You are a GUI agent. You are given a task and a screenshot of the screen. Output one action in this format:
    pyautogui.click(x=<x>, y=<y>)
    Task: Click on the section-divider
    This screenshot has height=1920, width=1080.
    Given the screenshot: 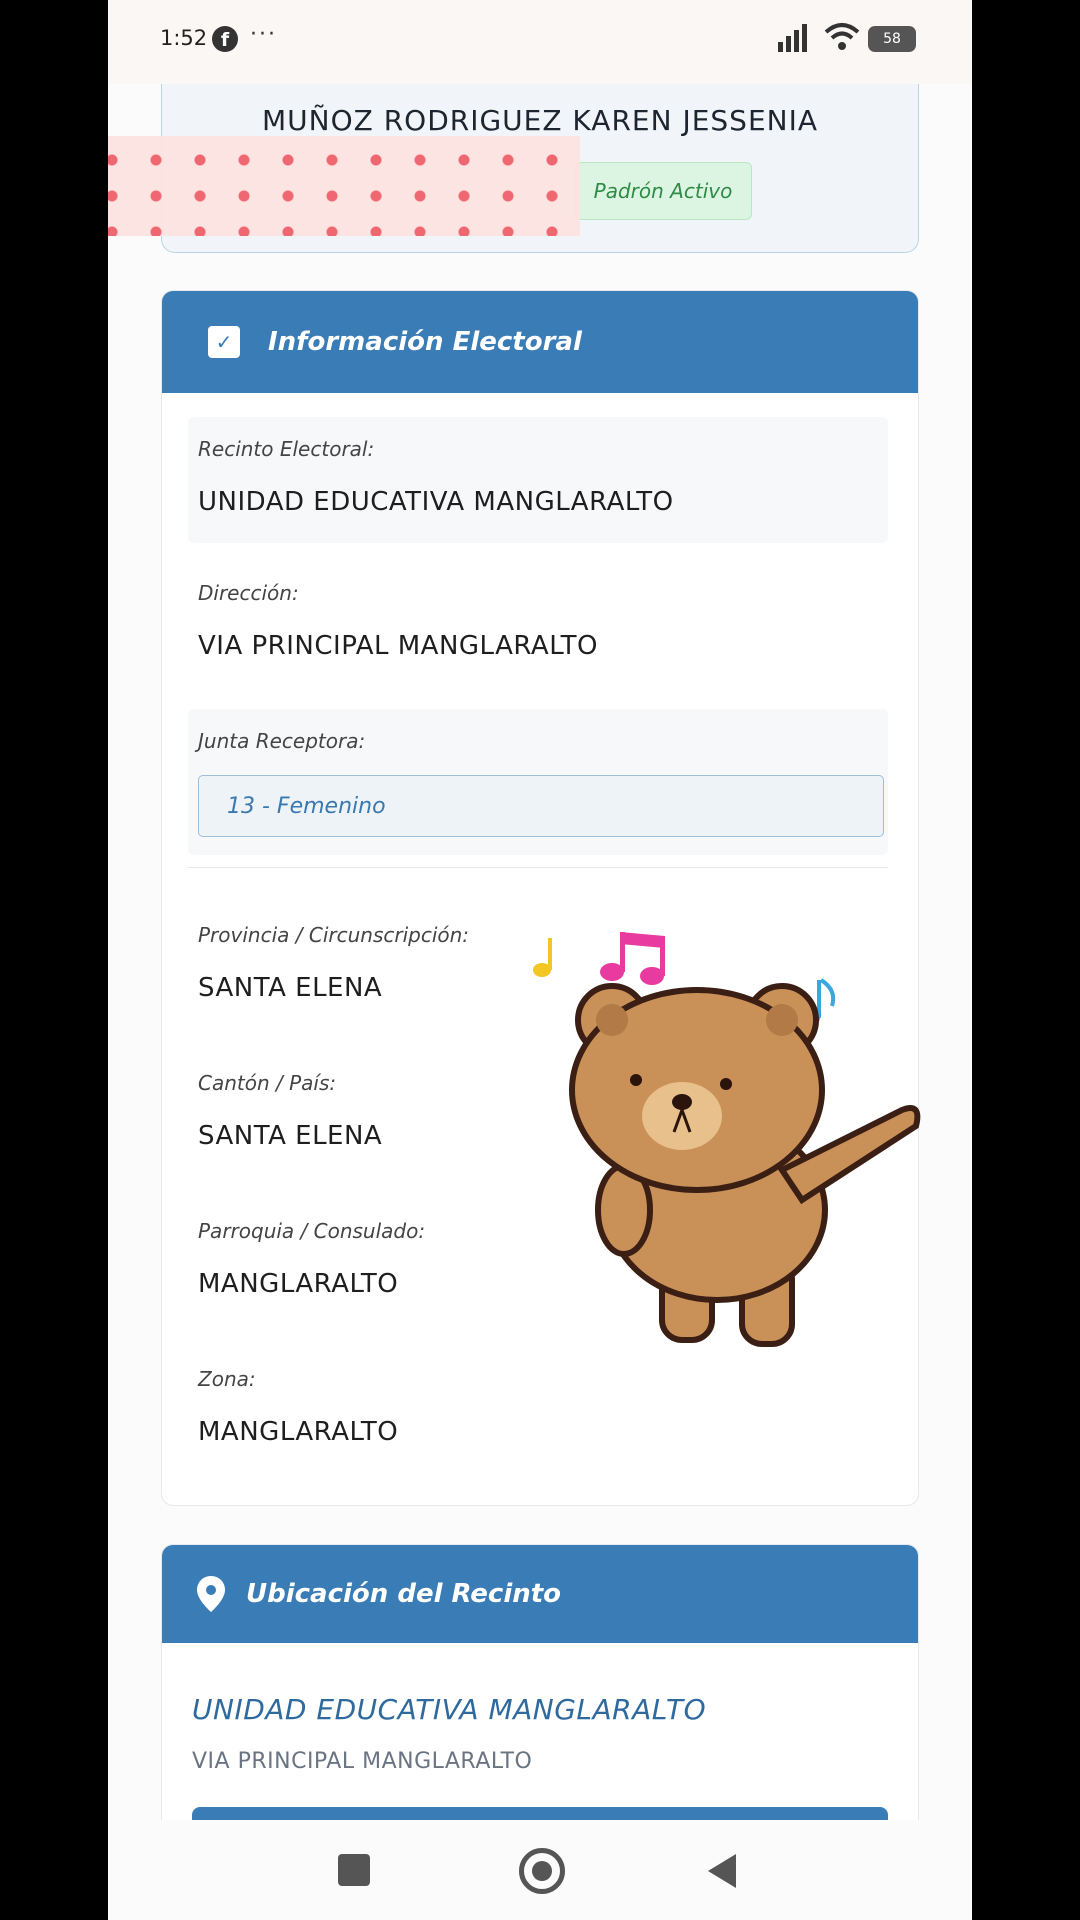 What is the action you would take?
    pyautogui.click(x=538, y=867)
    